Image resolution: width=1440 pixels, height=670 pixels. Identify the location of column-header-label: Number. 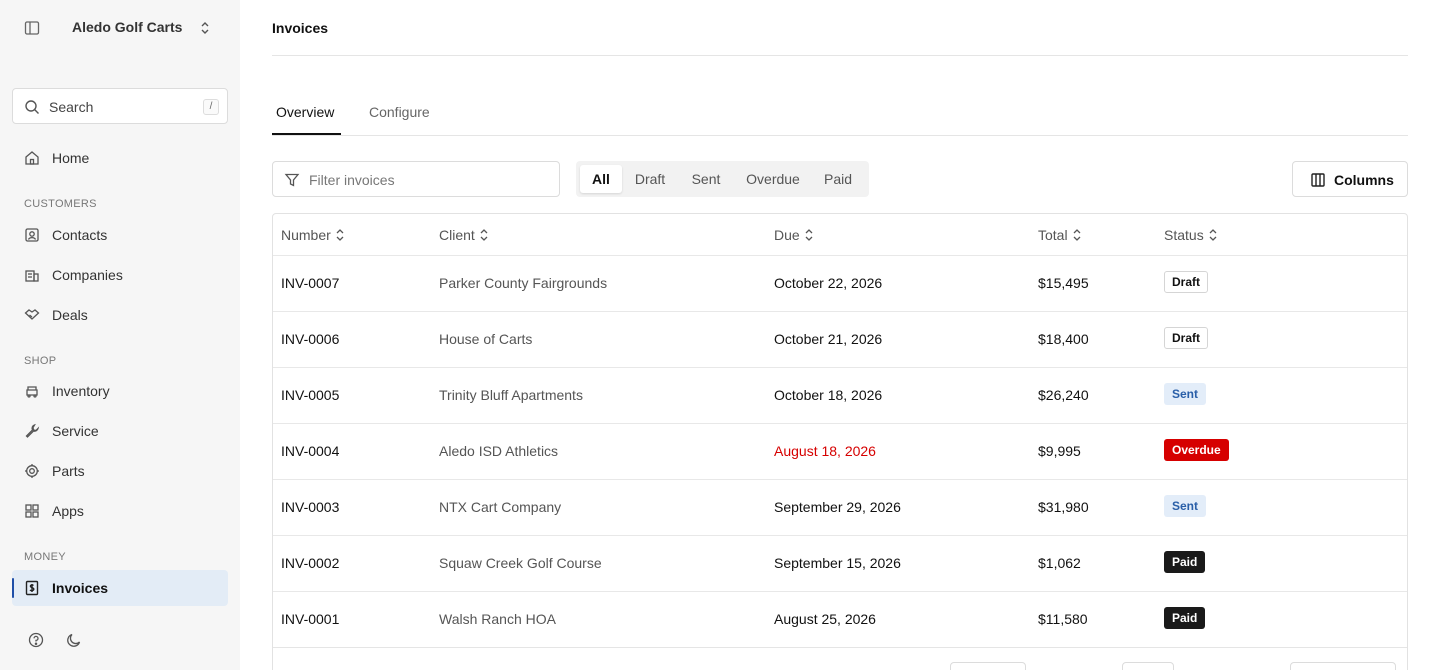
(306, 235).